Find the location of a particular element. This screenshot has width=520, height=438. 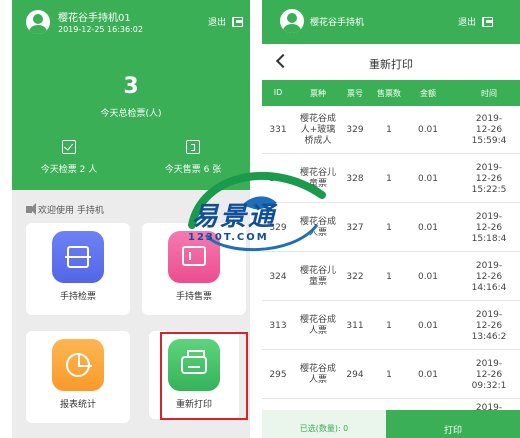

scan-icon is located at coordinates (78, 257).